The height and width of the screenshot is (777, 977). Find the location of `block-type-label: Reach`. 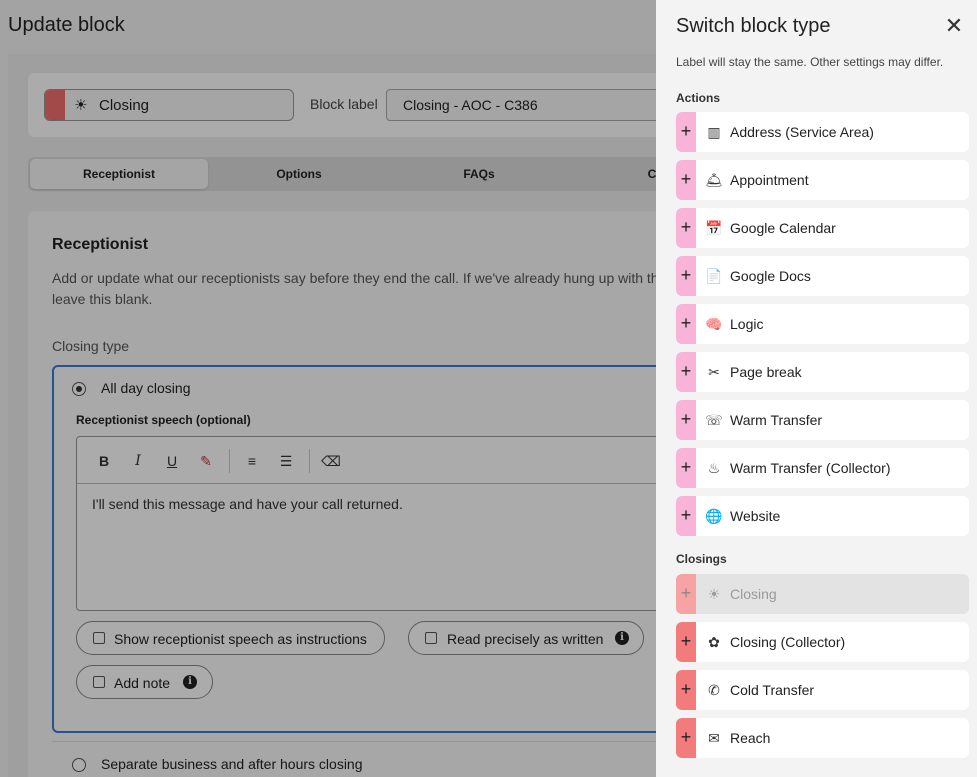

block-type-label: Reach is located at coordinates (750, 738).